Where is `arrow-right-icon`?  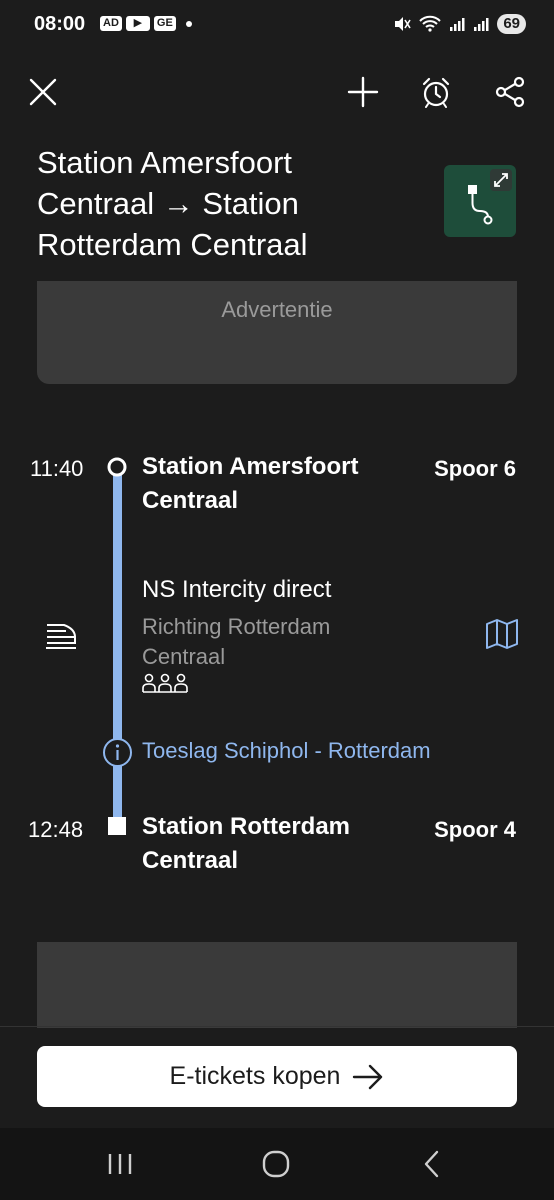
arrow-right-icon is located at coordinates (368, 1076).